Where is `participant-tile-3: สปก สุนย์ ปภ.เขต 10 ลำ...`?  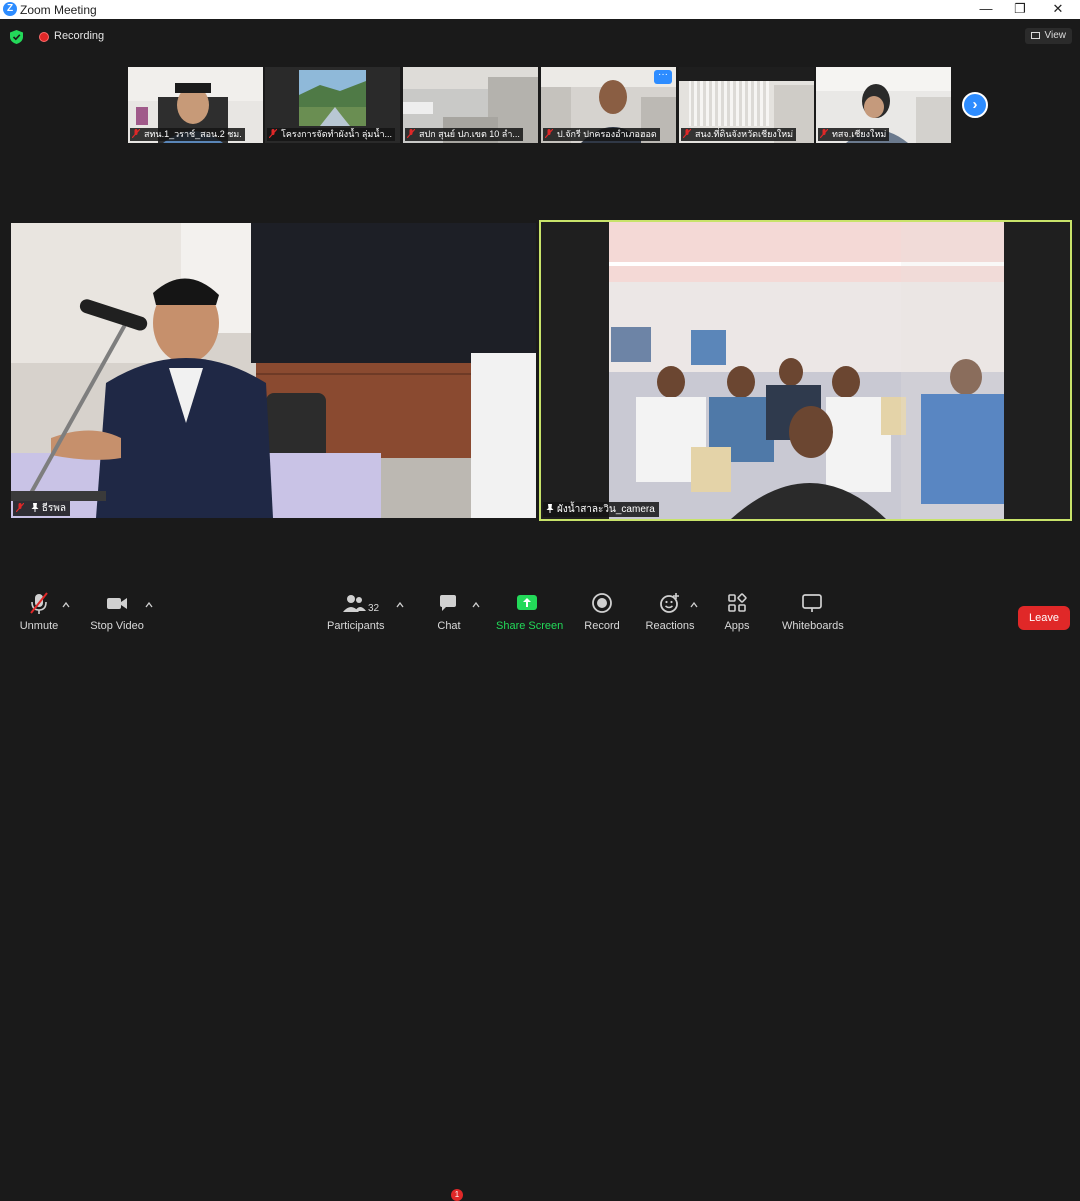 participant-tile-3: สปก สุนย์ ปภ.เขต 10 ลำ... is located at coordinates (470, 105).